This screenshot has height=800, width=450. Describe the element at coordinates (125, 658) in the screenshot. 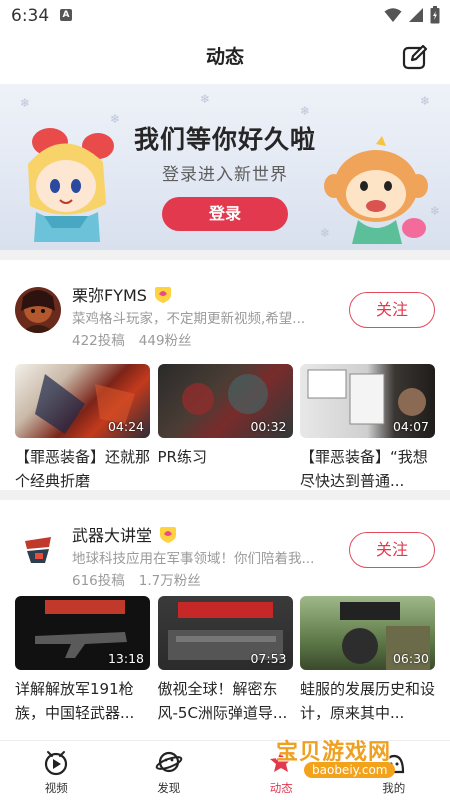

I see `video-duration: 13:18` at that location.